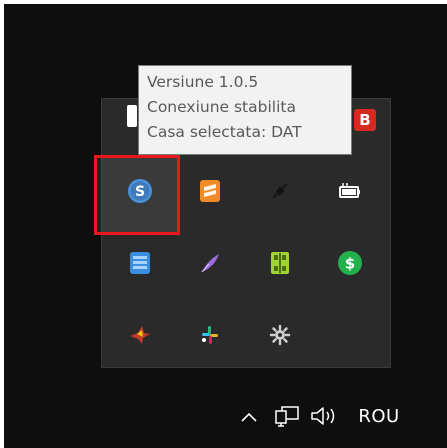 This screenshot has width=447, height=448. Describe the element at coordinates (444, 434) in the screenshot. I see `taskbar-edge-mark` at that location.